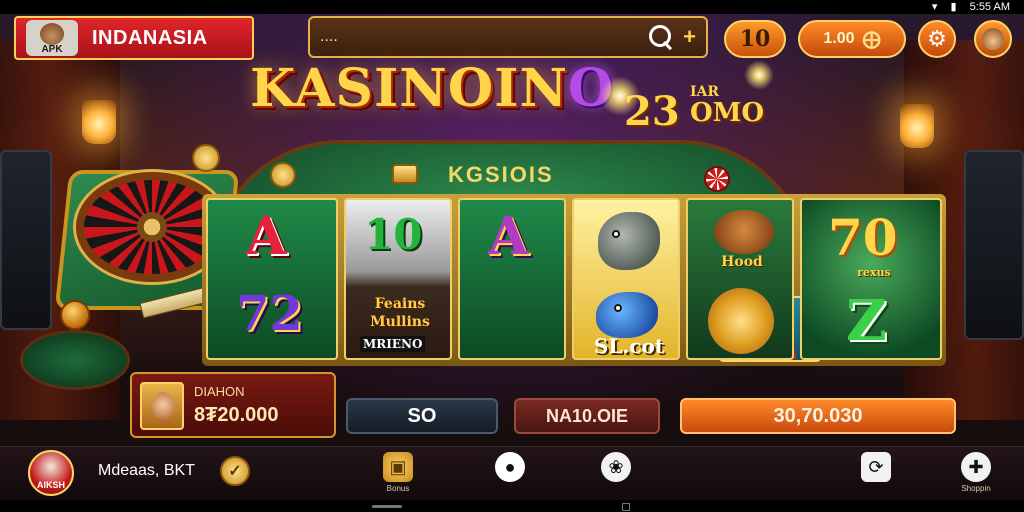 This screenshot has width=1024, height=512. Describe the element at coordinates (400, 304) in the screenshot. I see `feature-line-1: Feains` at that location.